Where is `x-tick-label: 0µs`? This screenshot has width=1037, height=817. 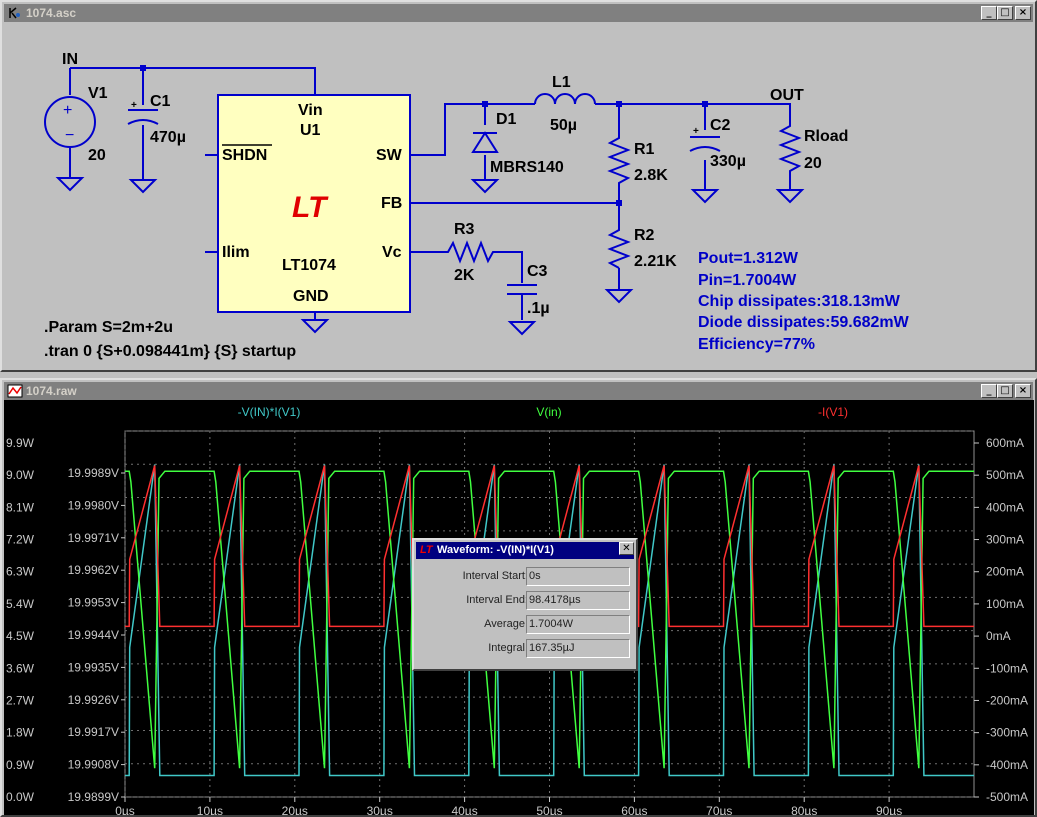 x-tick-label: 0µs is located at coordinates (125, 809).